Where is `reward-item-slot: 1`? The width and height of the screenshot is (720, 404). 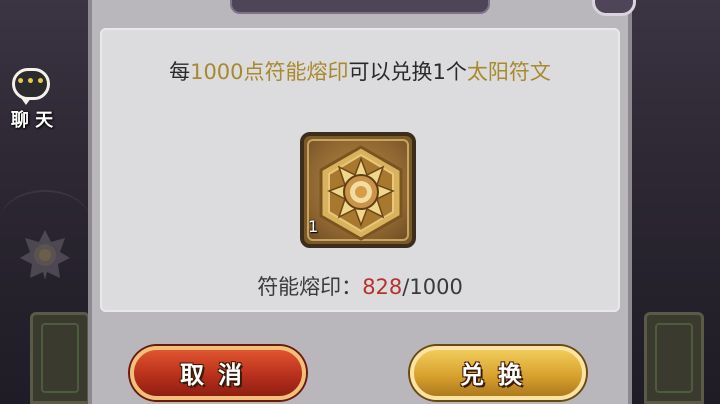 reward-item-slot: 1 is located at coordinates (358, 190).